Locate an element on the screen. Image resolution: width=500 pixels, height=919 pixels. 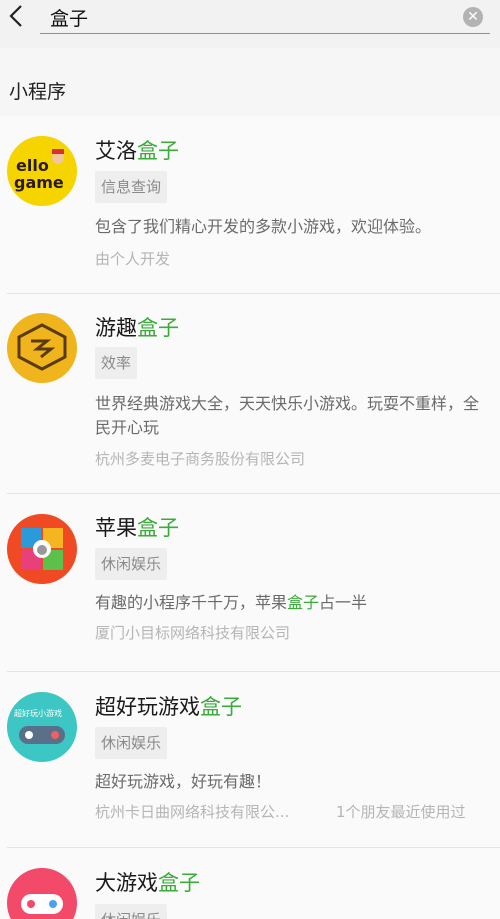
apple-box-logo-icon is located at coordinates (42, 549).